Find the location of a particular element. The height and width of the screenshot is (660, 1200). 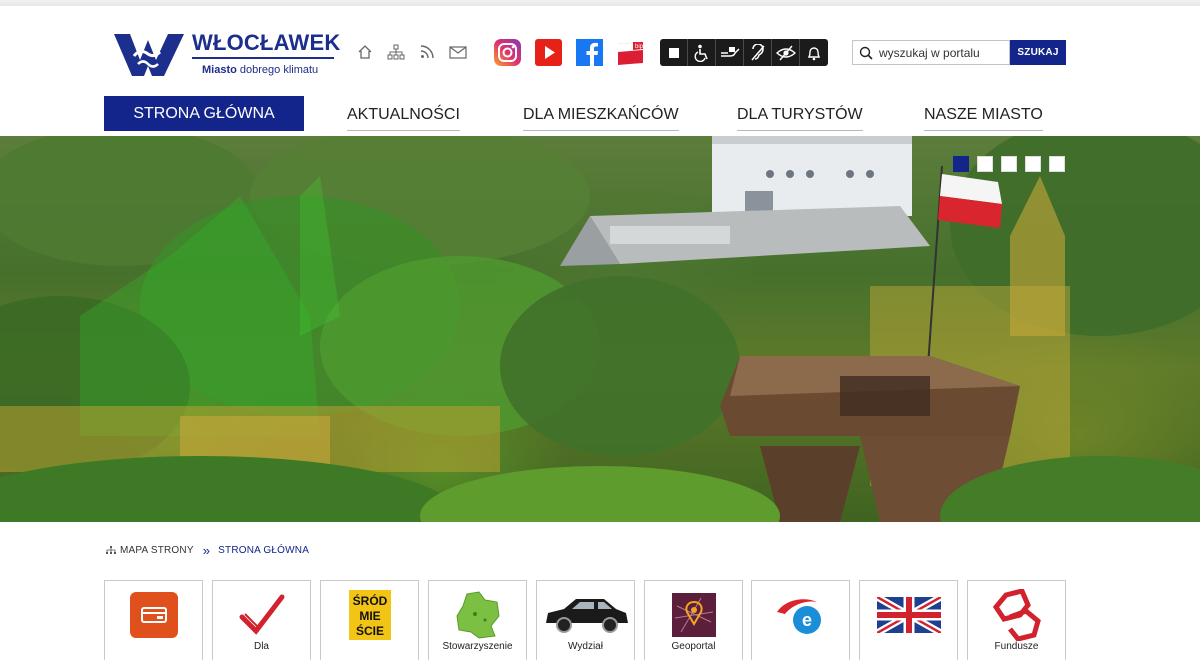

nav-item-home: STRONA GŁÓWNA is located at coordinates (204, 113).